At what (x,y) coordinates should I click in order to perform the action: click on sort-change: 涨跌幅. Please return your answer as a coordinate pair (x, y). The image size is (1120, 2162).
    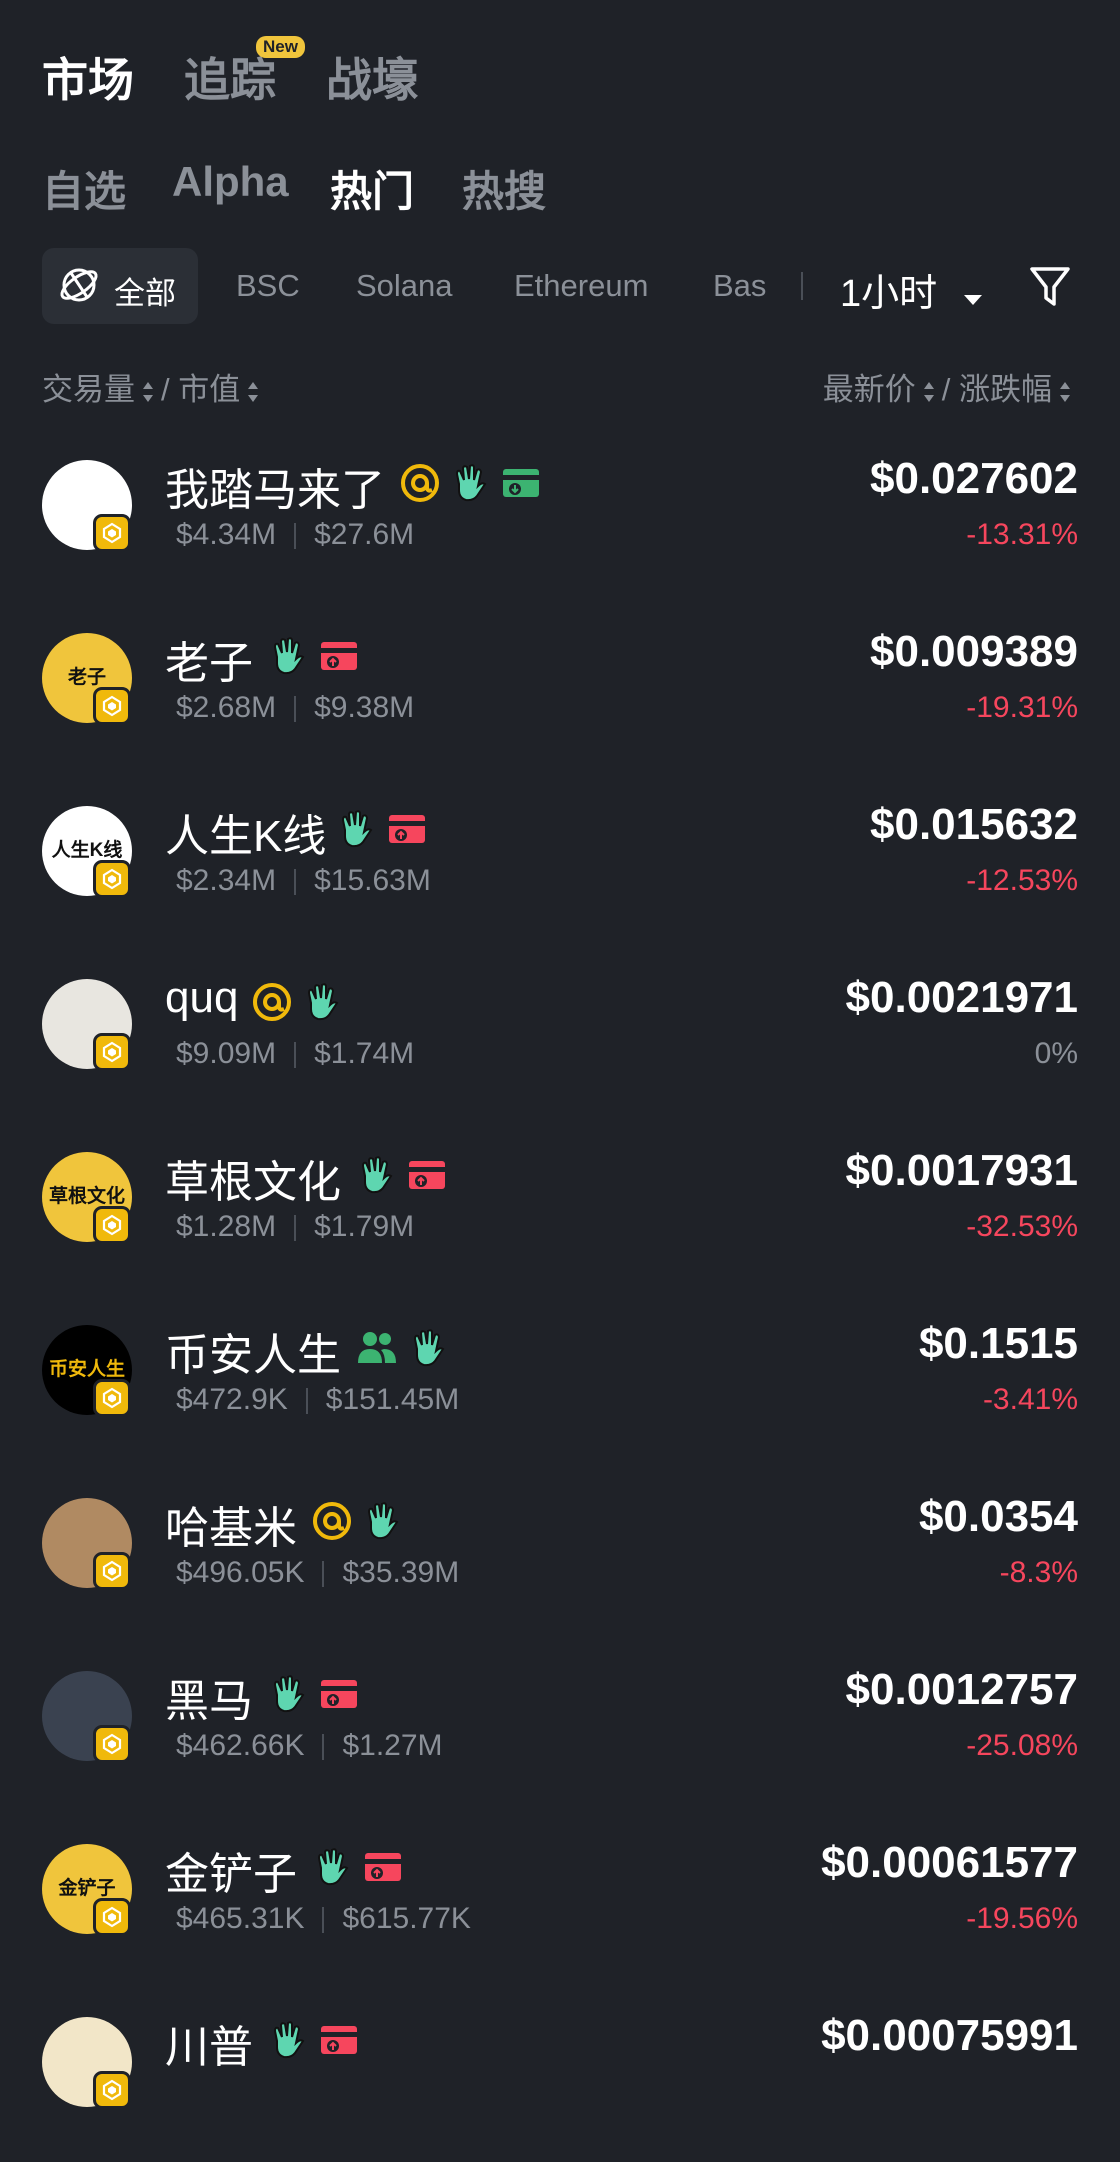
    Looking at the image, I should click on (1005, 389).